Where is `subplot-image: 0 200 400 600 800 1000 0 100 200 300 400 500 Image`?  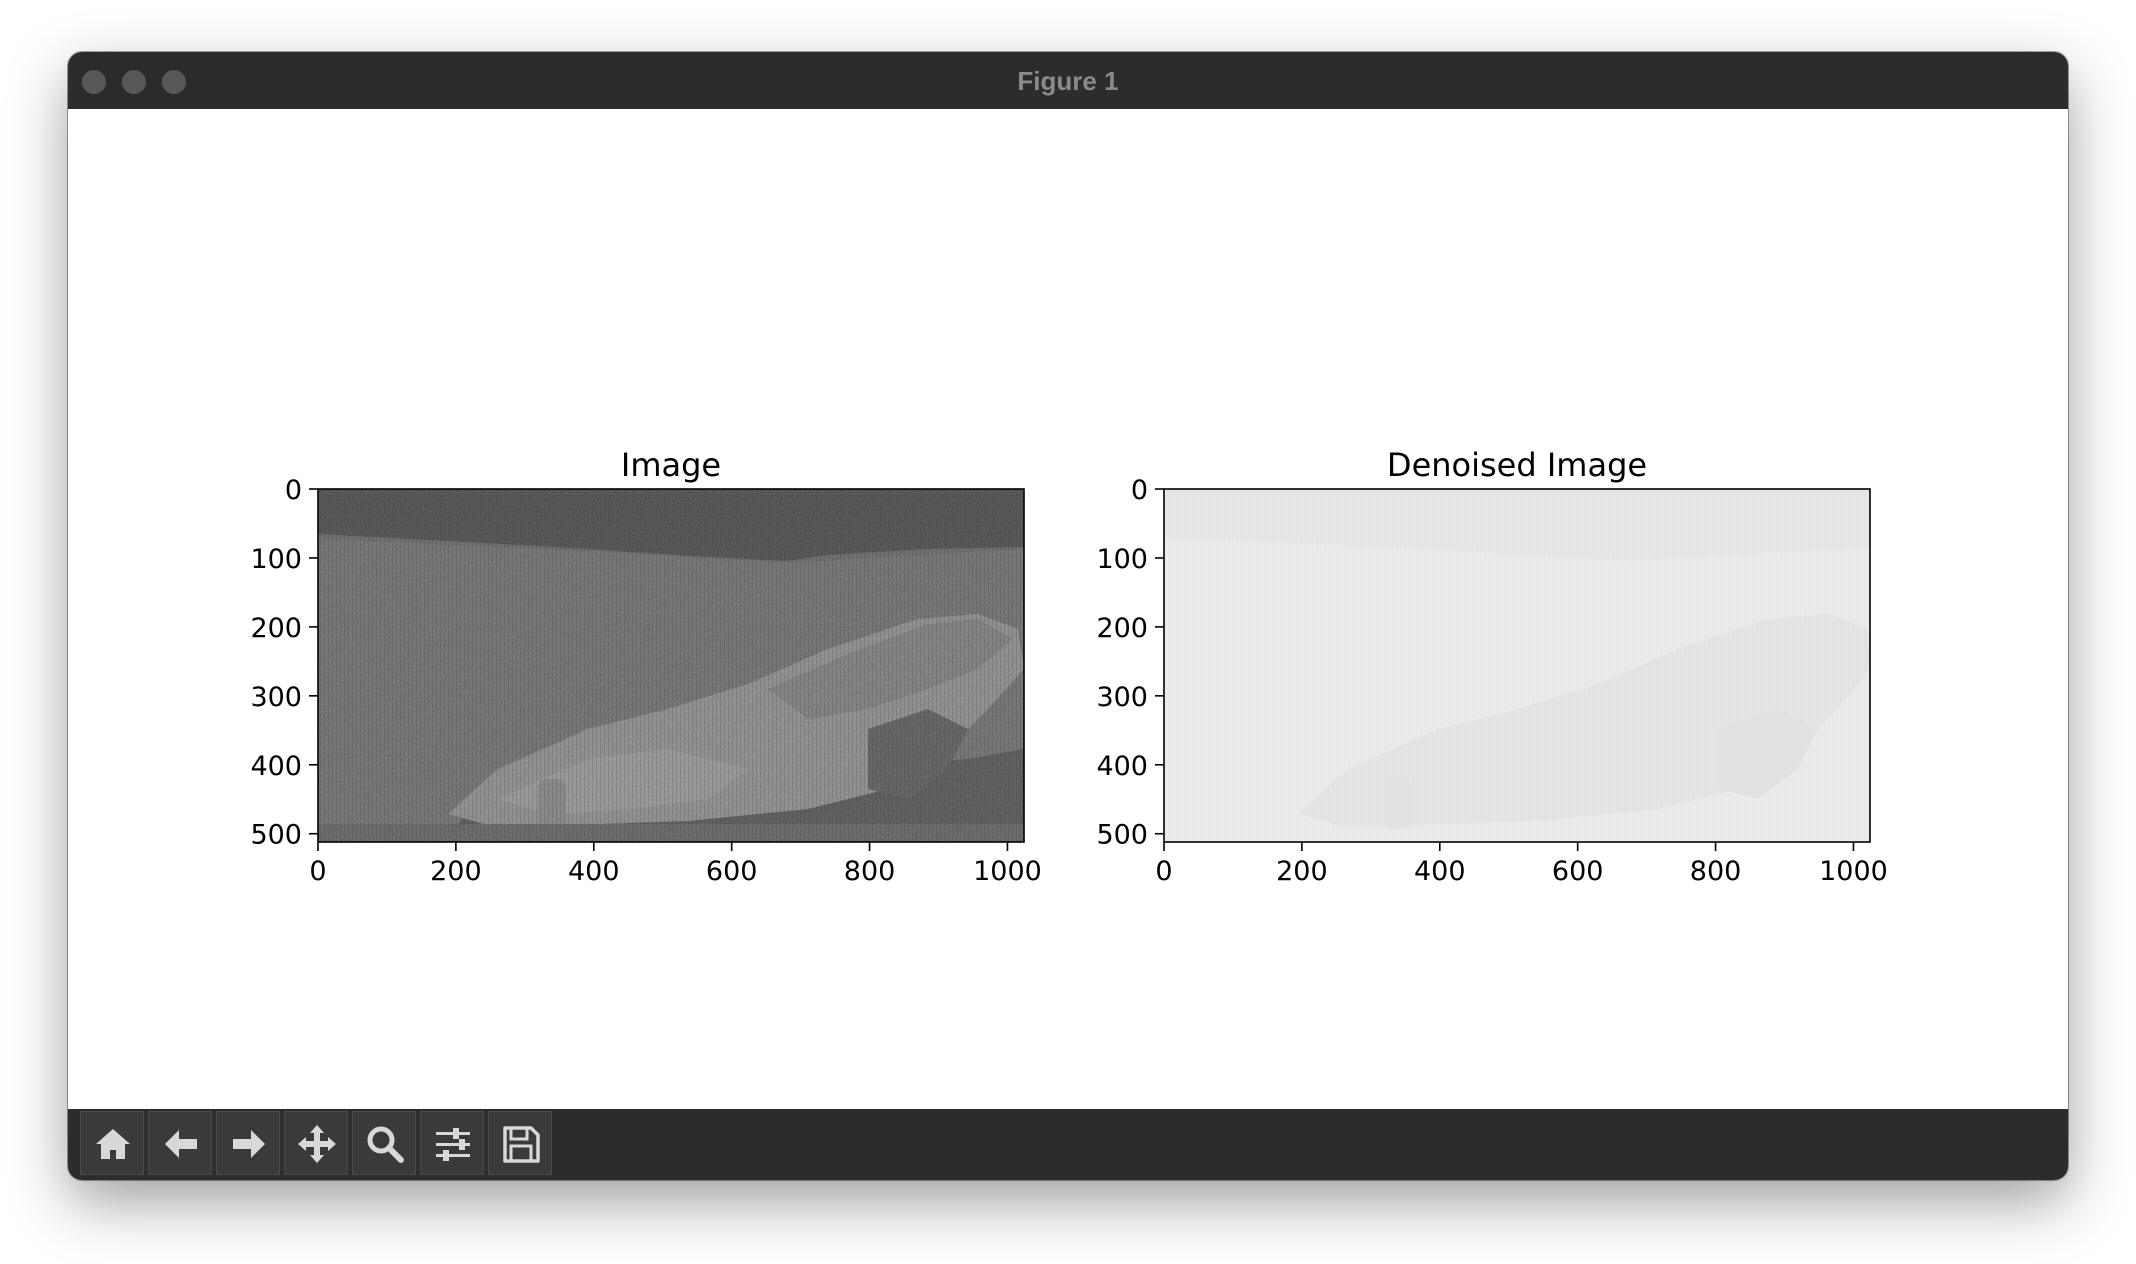 subplot-image: 0 200 400 600 800 1000 0 100 200 300 400 500 Image is located at coordinates (645, 666).